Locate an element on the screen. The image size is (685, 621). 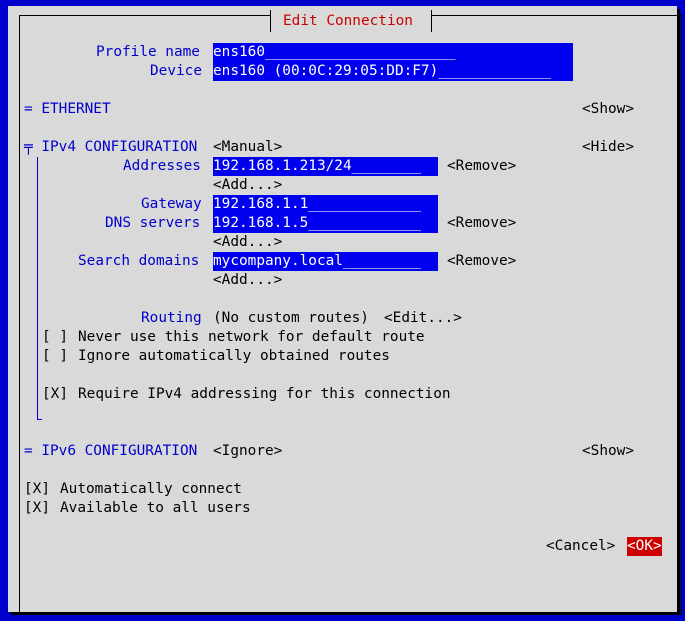
ipv6-show-button: <Show> is located at coordinates (608, 451).